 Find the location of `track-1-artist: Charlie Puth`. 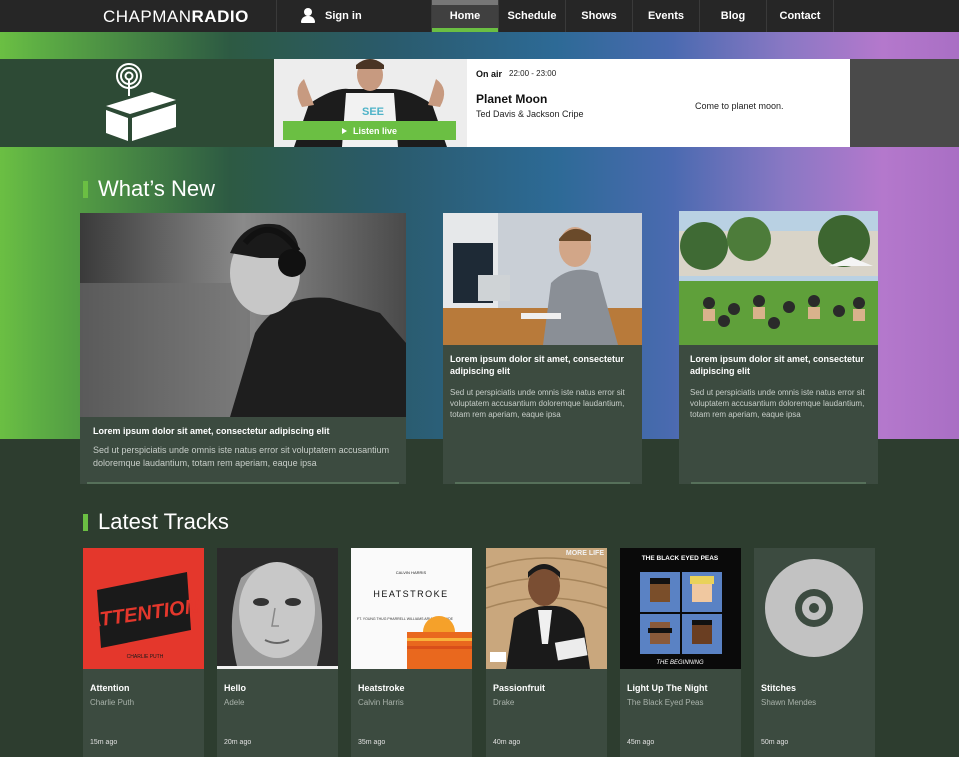

track-1-artist: Charlie Puth is located at coordinates (112, 702).